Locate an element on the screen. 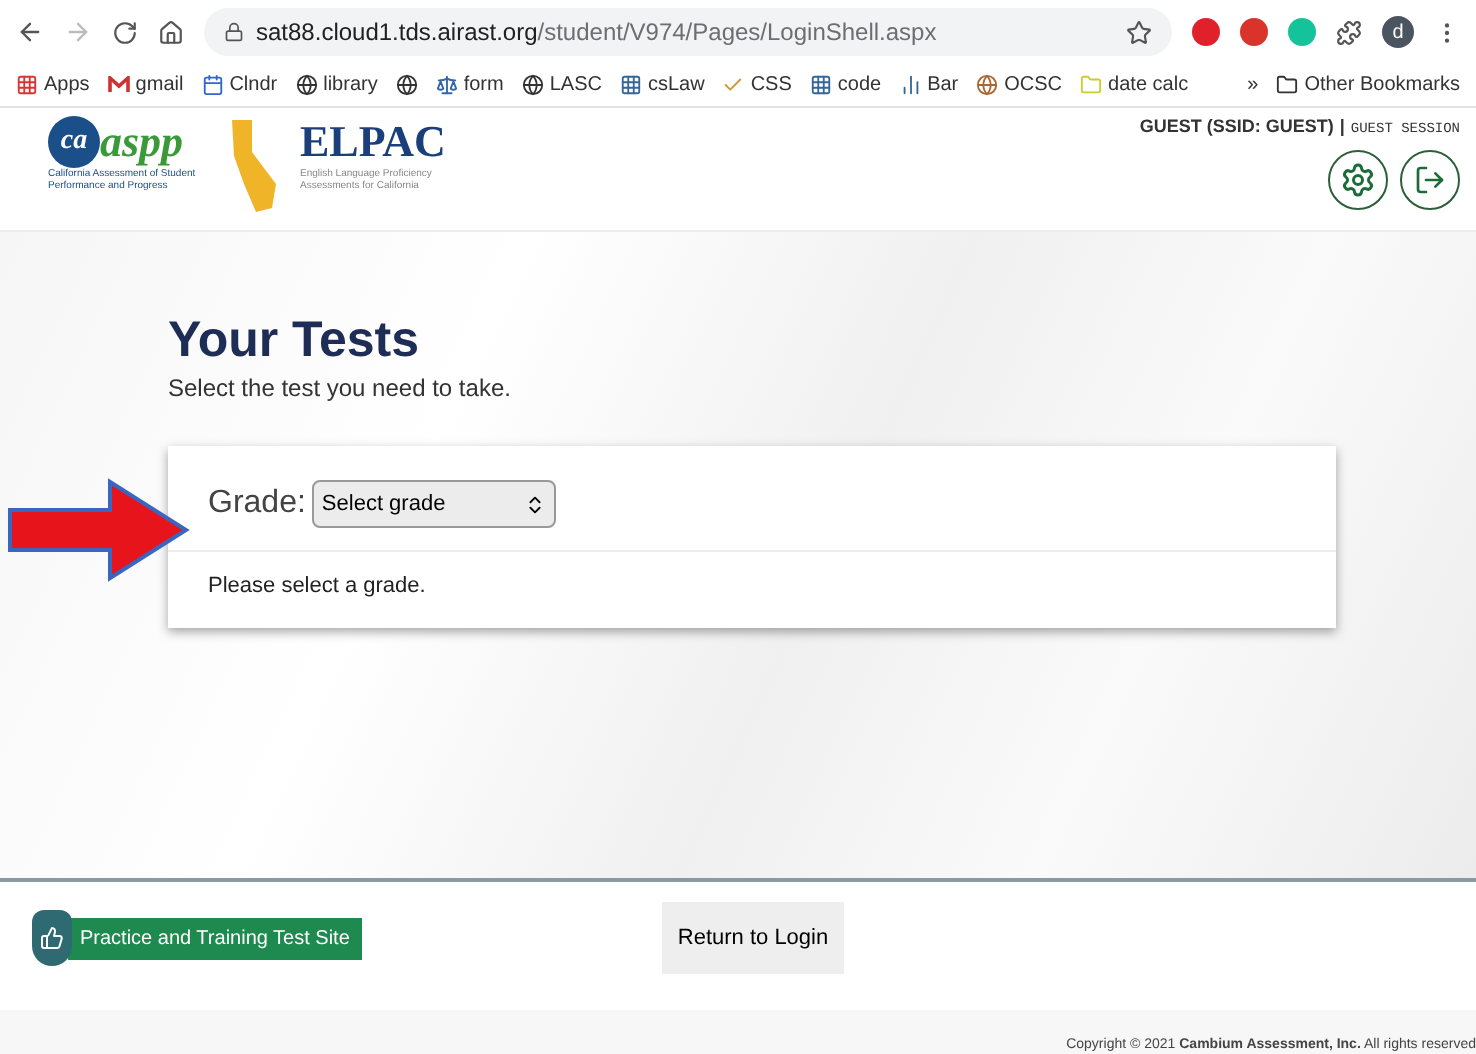  bookmark-item: date calc is located at coordinates (1134, 85).